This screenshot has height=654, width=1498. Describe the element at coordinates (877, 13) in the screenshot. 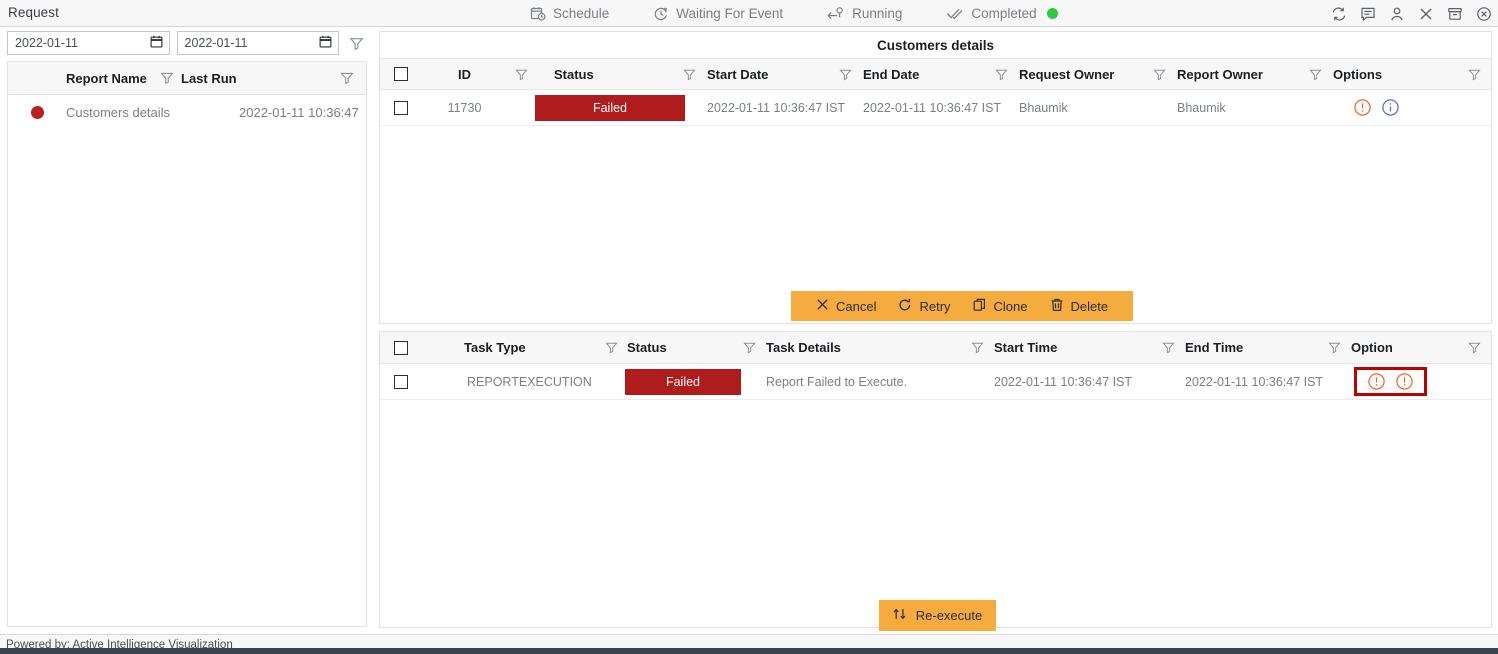

I see `nav-item-label: Running` at that location.